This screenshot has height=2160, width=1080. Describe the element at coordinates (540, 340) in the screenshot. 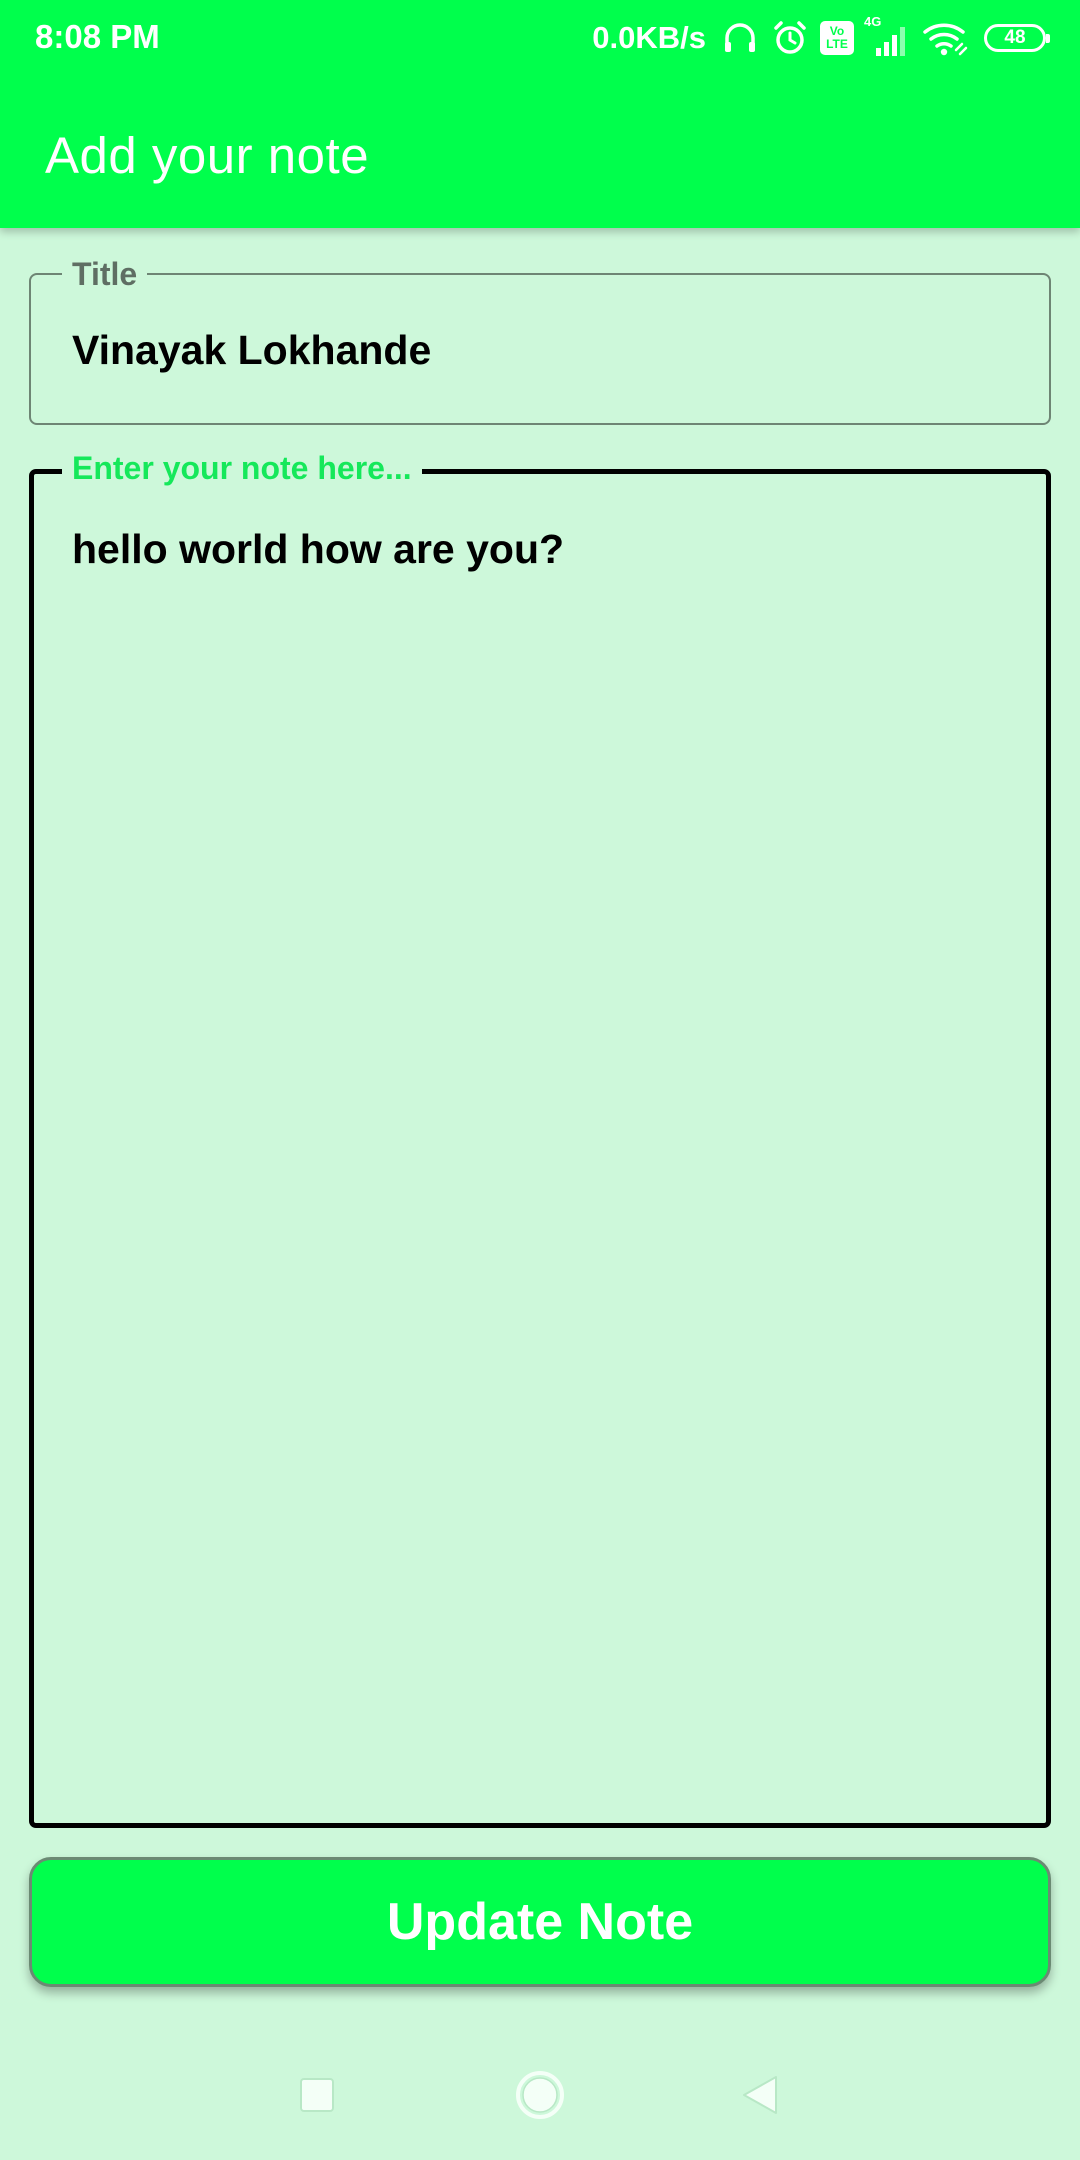

I see `title-input: Title Vinayak Lokhande` at that location.